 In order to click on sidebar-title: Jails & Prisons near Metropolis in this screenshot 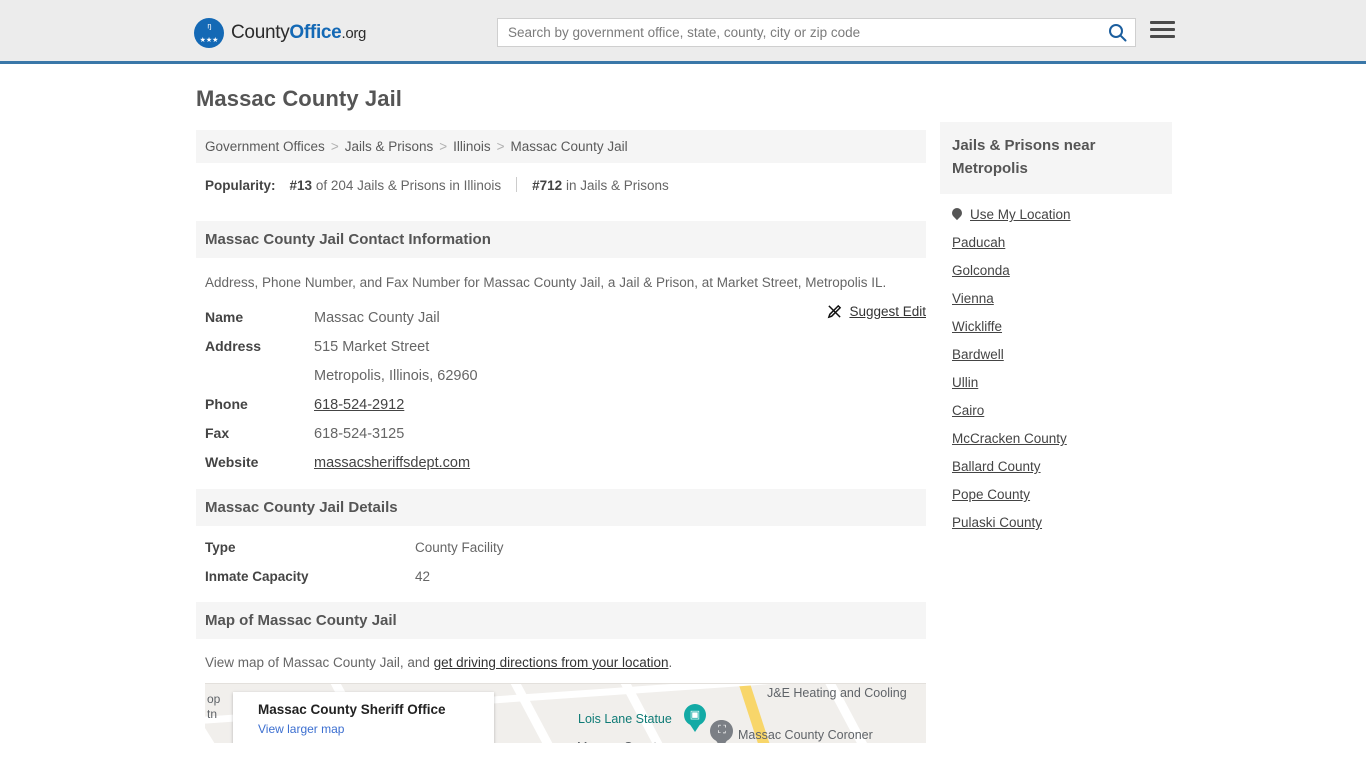, I will do `click(1056, 158)`.